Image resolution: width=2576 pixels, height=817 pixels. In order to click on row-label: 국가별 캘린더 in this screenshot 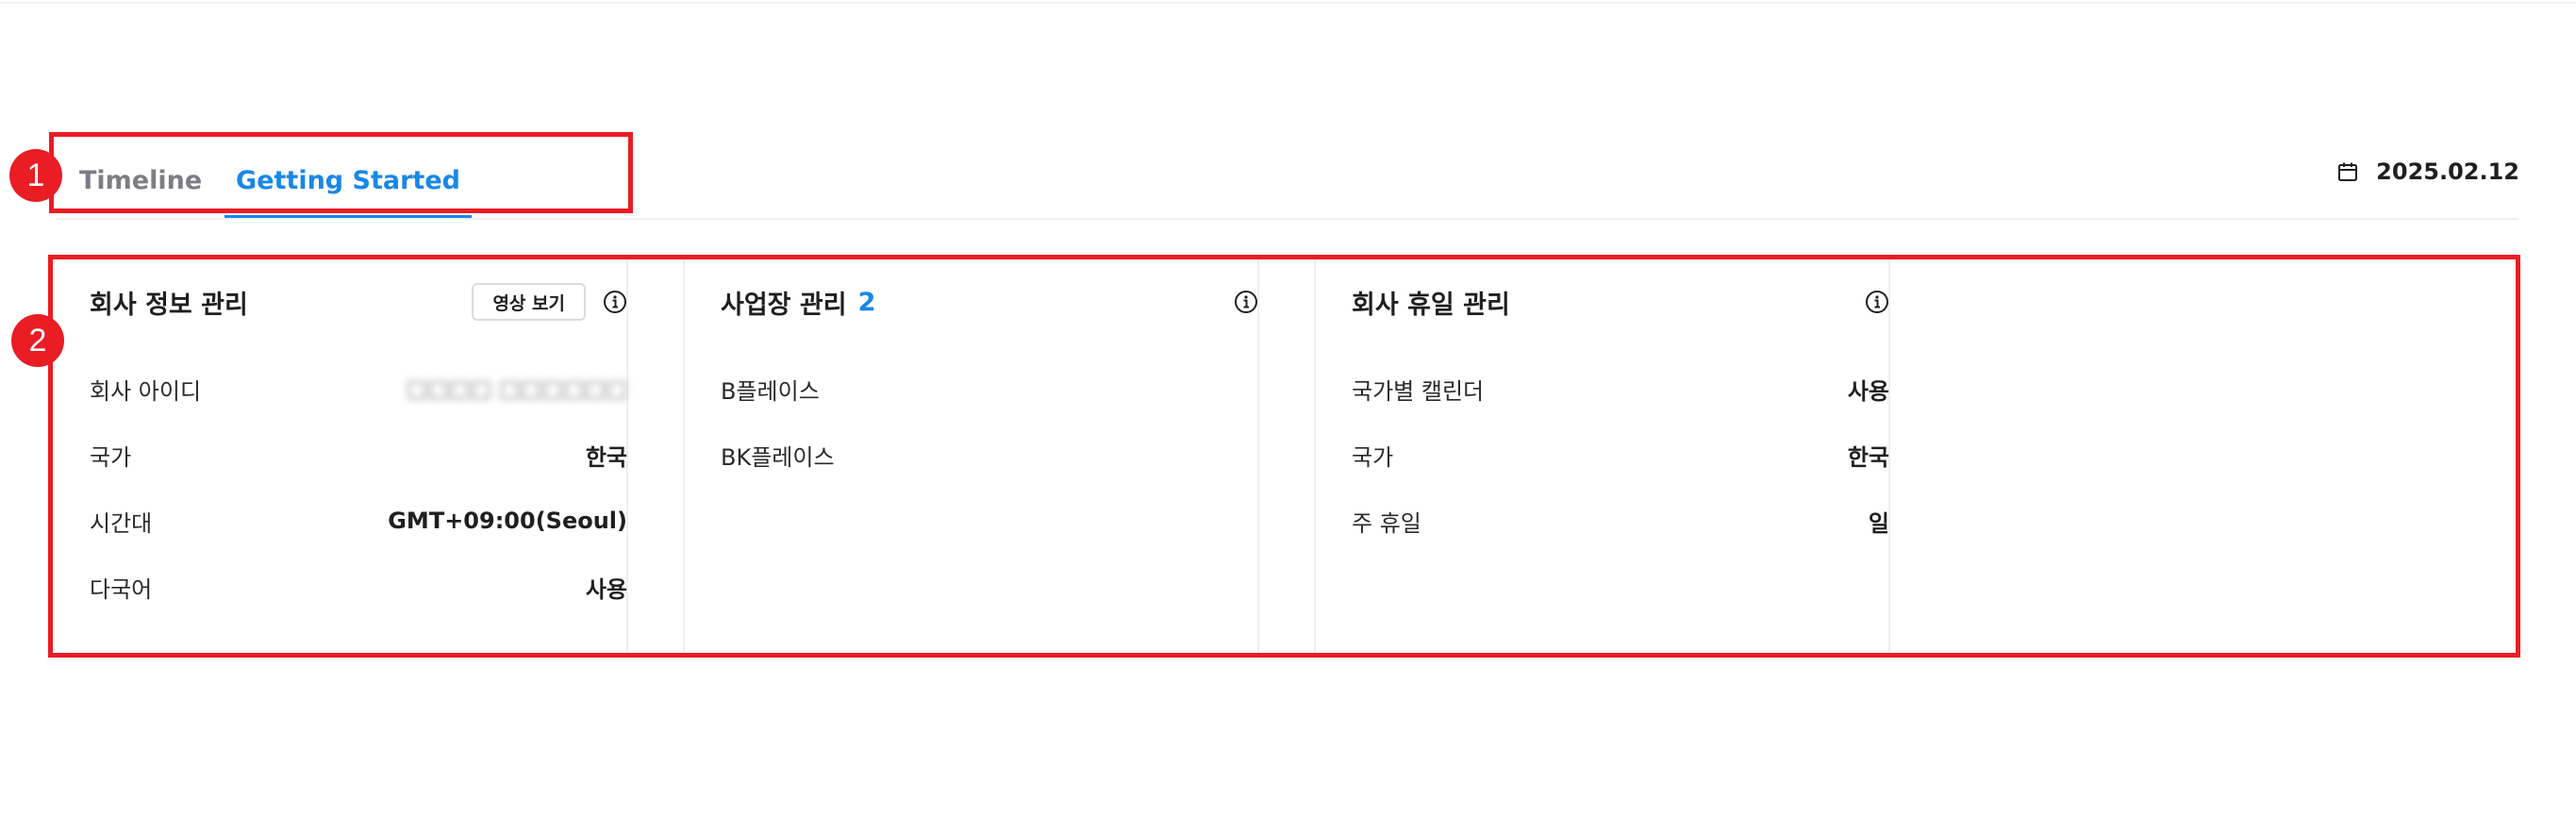, I will do `click(1419, 391)`.